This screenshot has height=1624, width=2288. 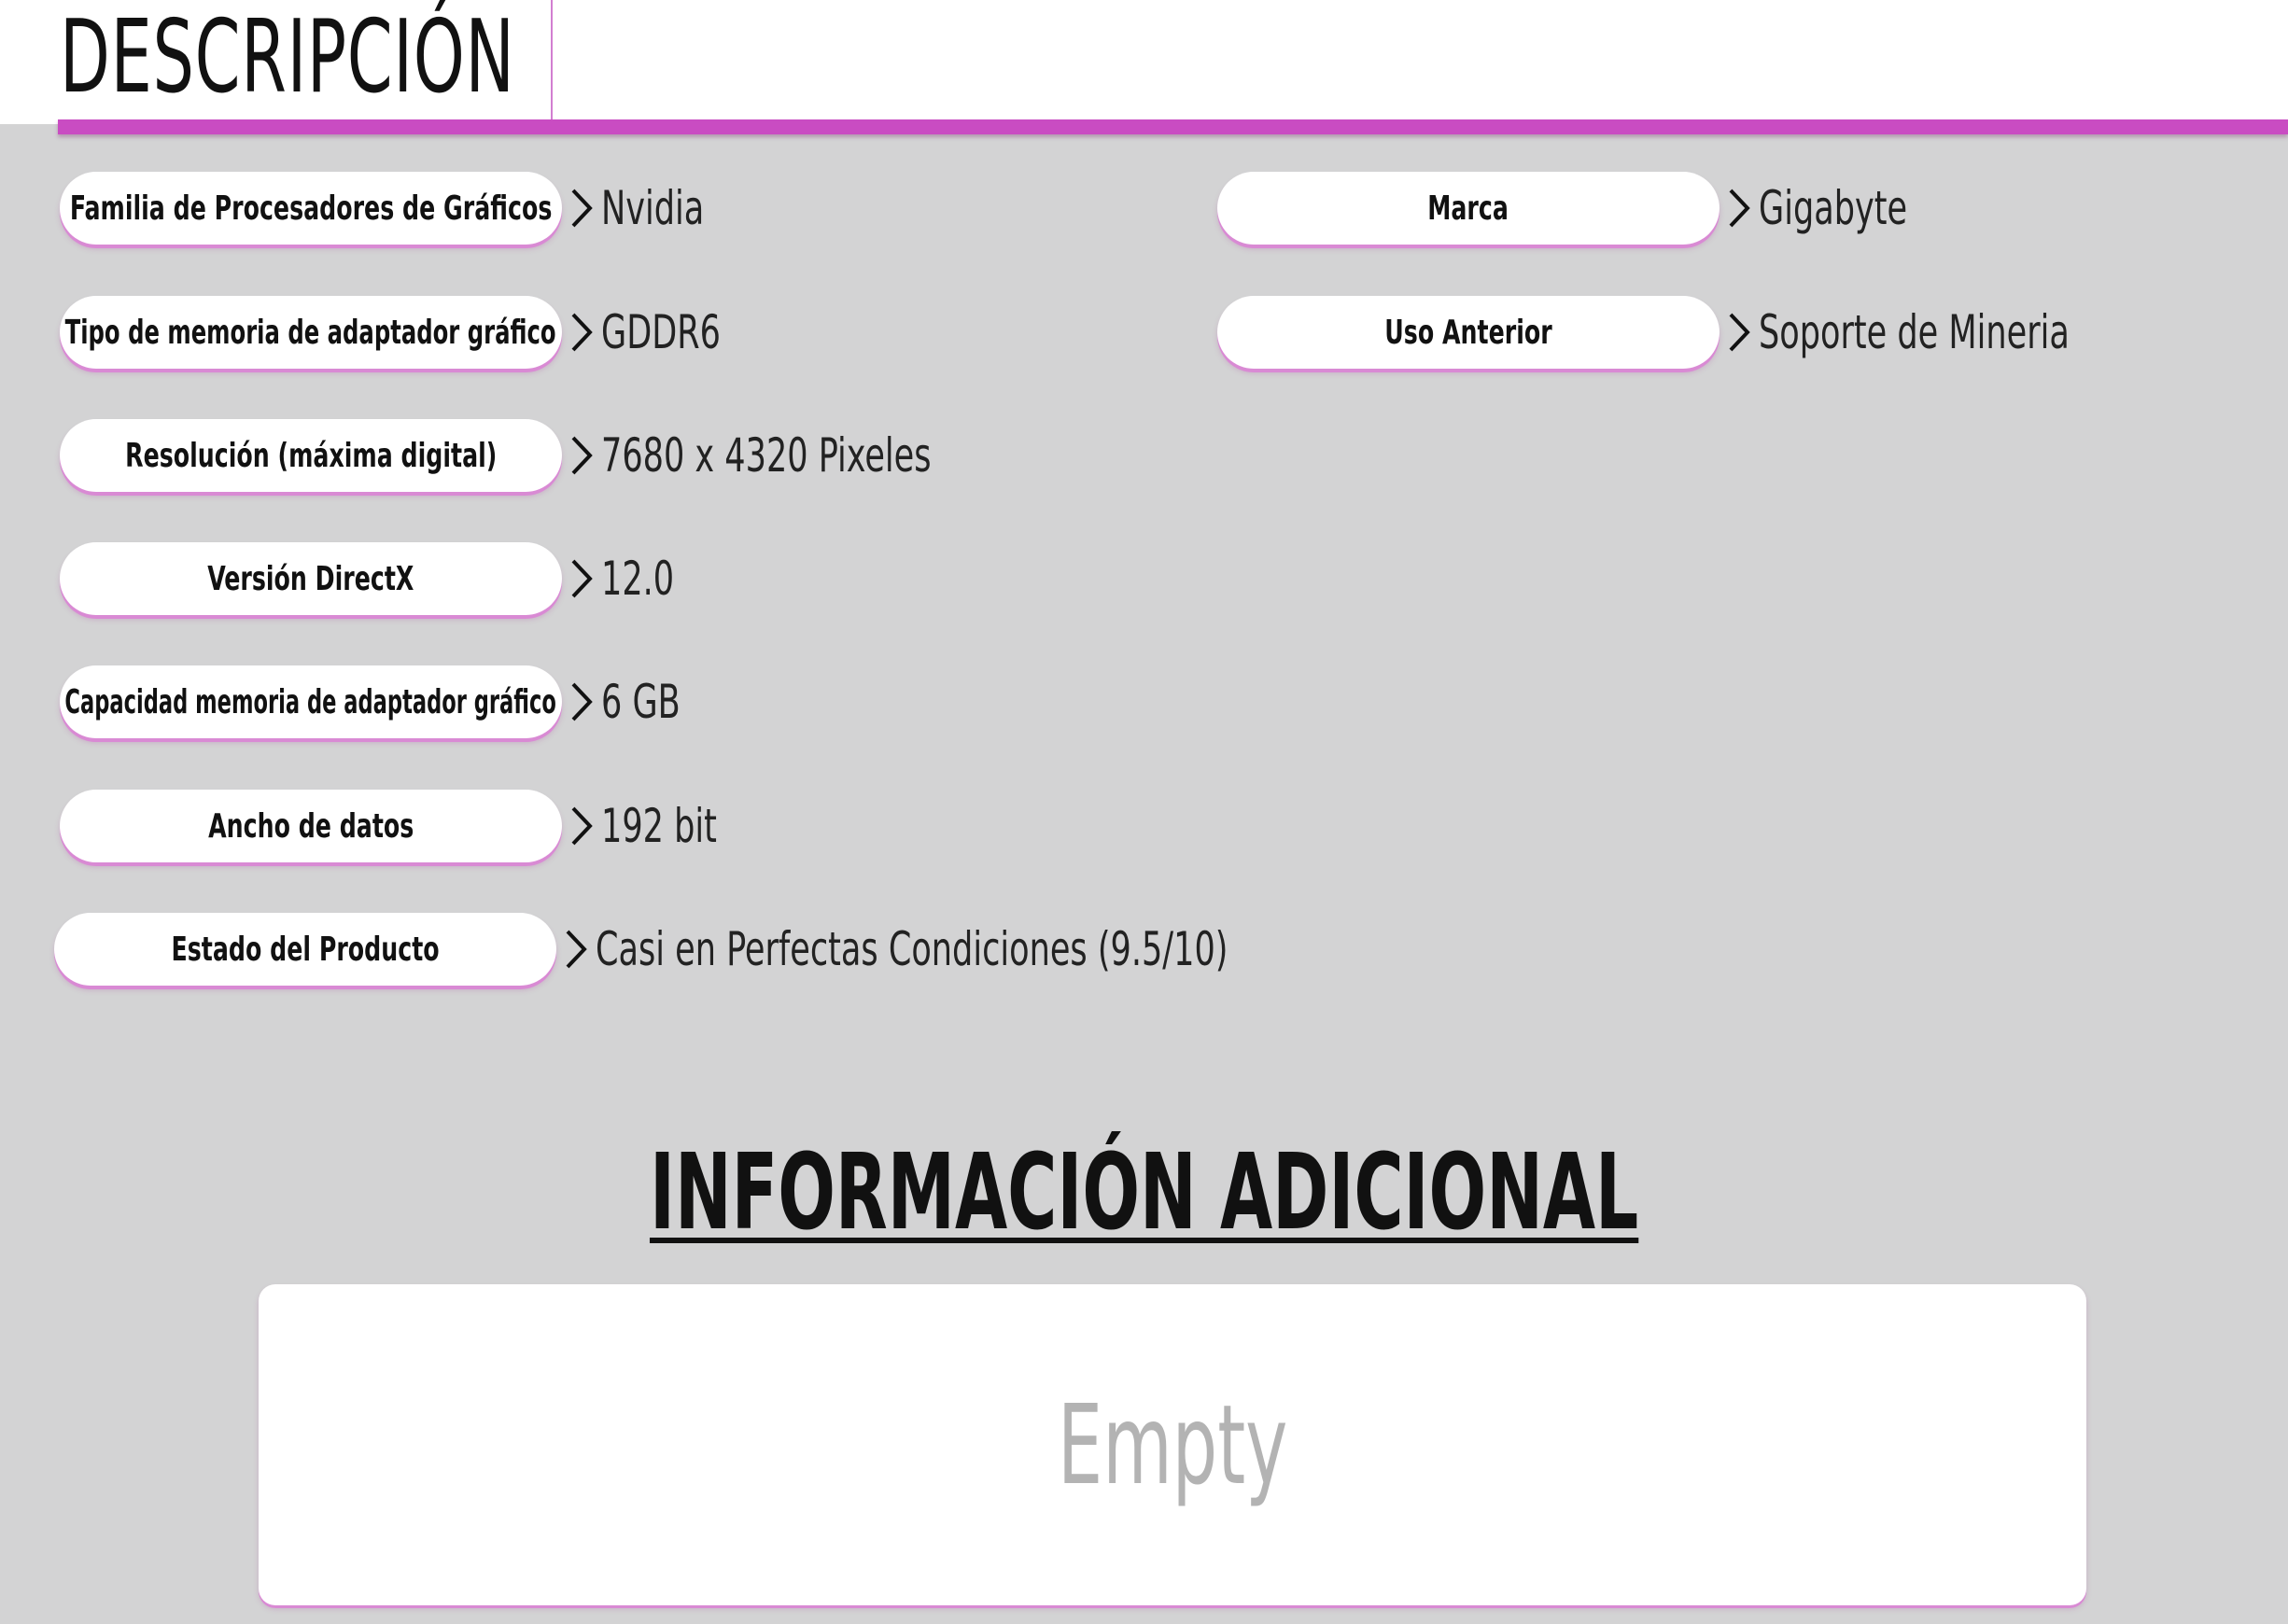 I want to click on additional-info-empty-text: Empty, so click(x=1172, y=1444).